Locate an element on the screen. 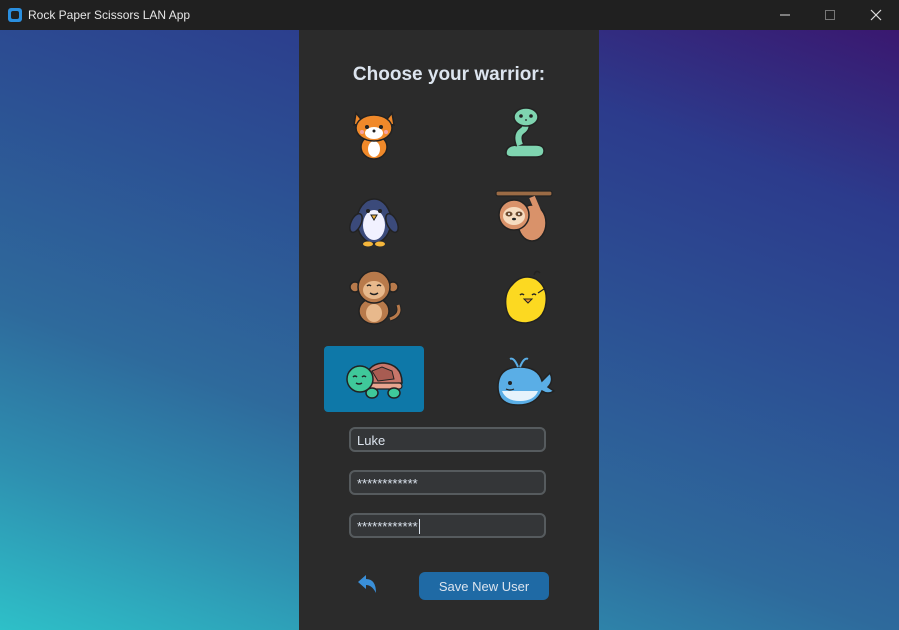 Image resolution: width=899 pixels, height=630 pixels. avatar-fox is located at coordinates (374, 133).